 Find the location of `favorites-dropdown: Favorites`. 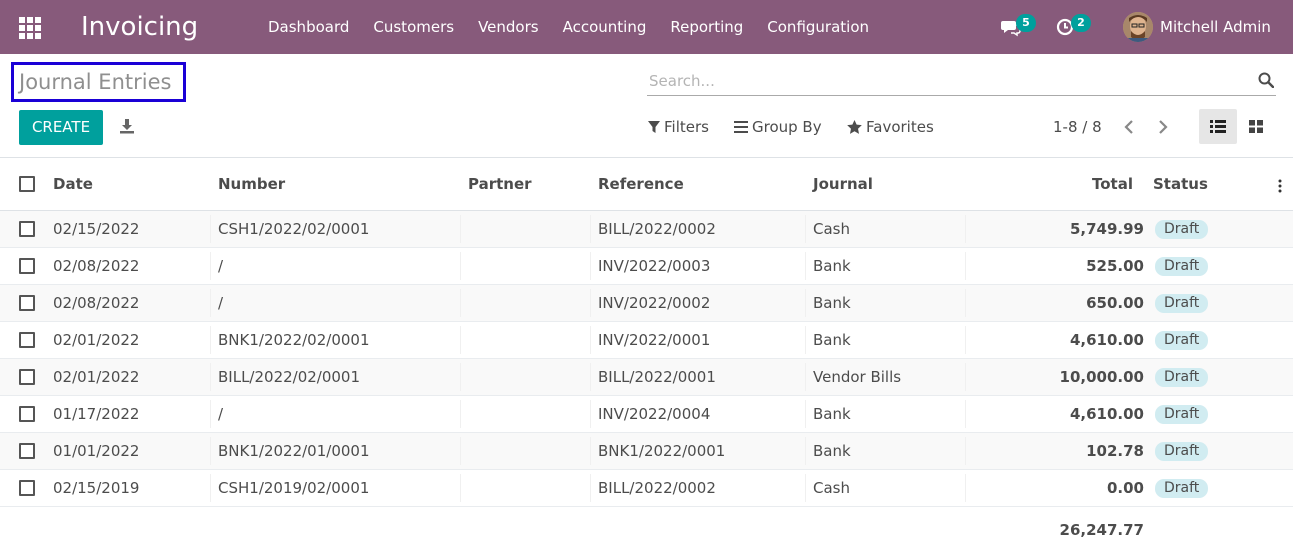

favorites-dropdown: Favorites is located at coordinates (890, 127).